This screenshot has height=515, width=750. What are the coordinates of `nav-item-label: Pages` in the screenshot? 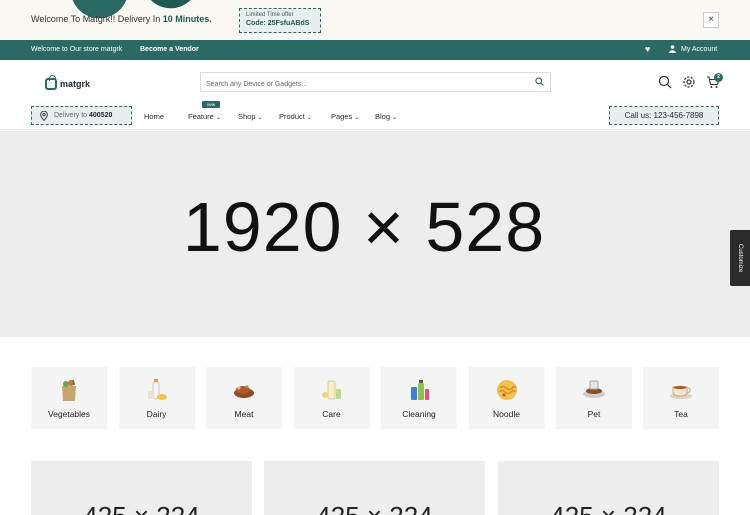 It's located at (342, 116).